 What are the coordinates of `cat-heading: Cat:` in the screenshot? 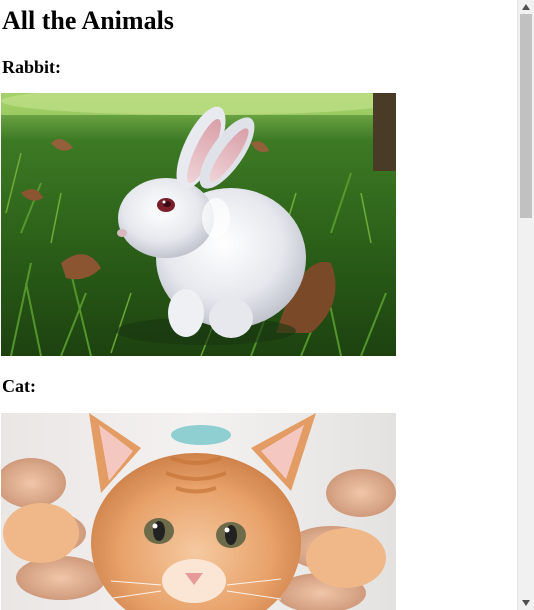 It's located at (19, 386).